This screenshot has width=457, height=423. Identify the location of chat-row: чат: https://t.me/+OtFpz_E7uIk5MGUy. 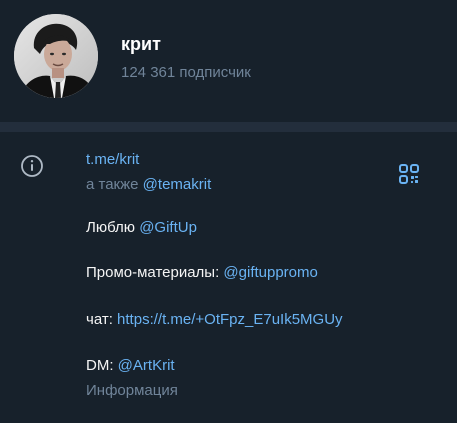
(214, 320).